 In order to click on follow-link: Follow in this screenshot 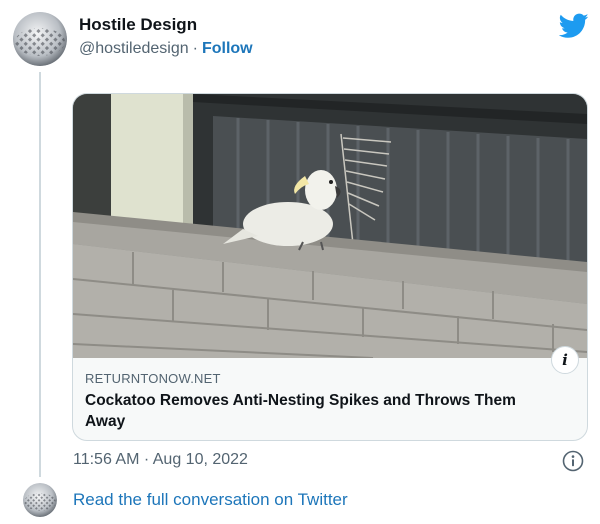, I will do `click(227, 48)`.